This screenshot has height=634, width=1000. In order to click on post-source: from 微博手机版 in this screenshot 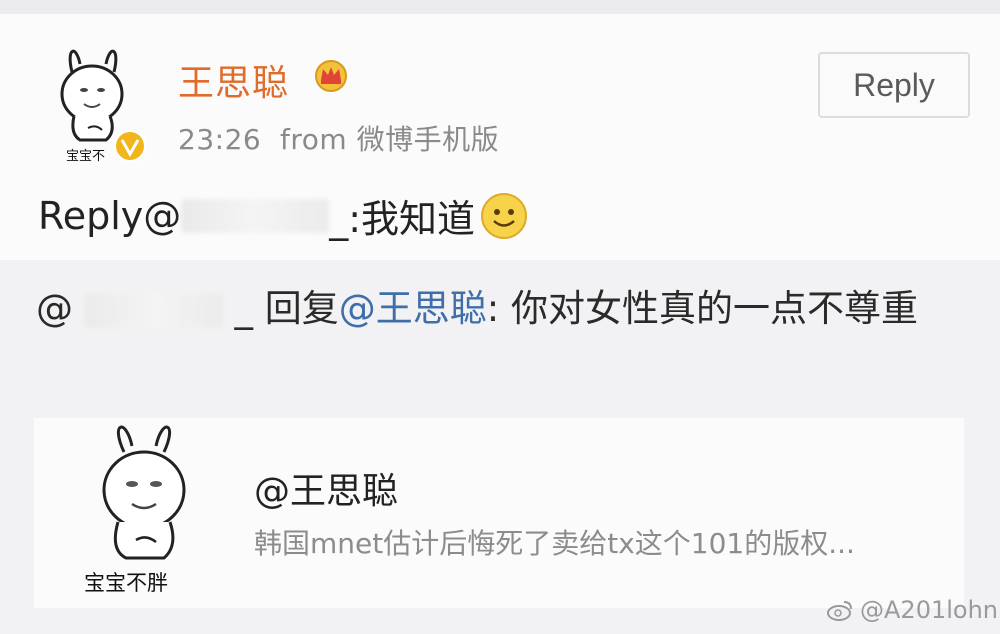, I will do `click(390, 139)`.